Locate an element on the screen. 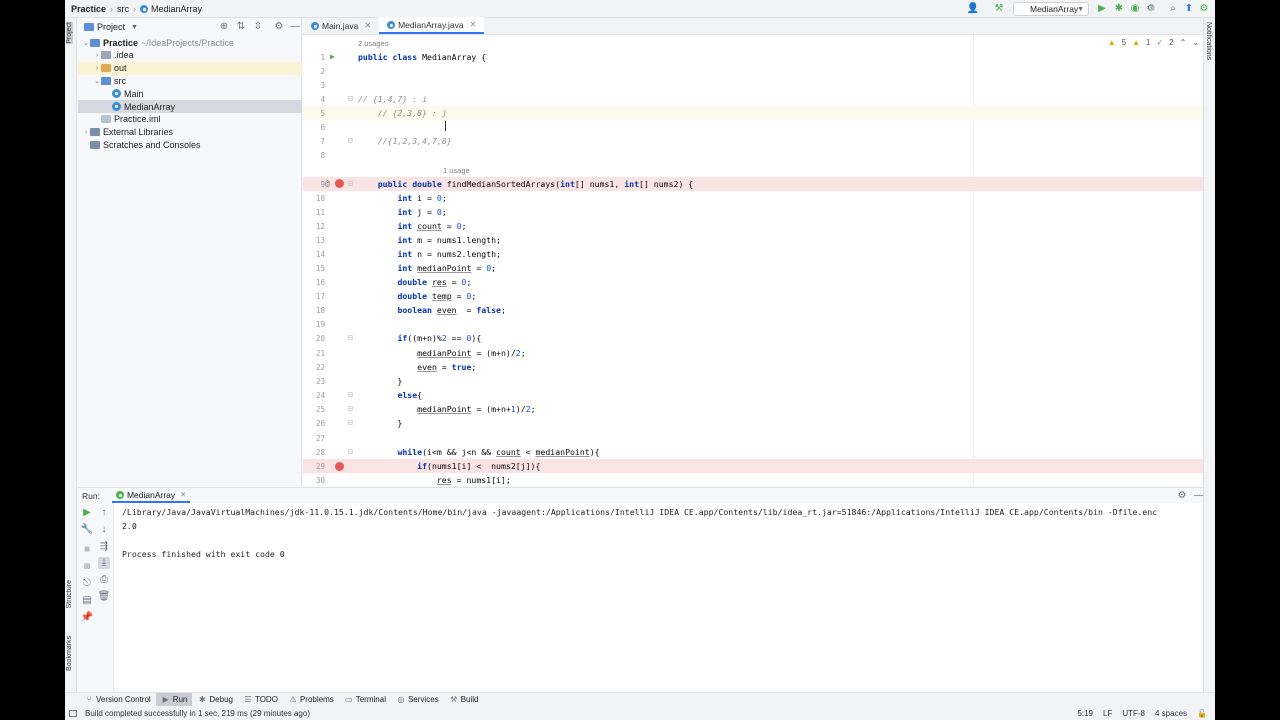 This screenshot has height=720, width=1280. tree-item: ⌄ Practice ~/IdeaProjects/Practice is located at coordinates (190, 42).